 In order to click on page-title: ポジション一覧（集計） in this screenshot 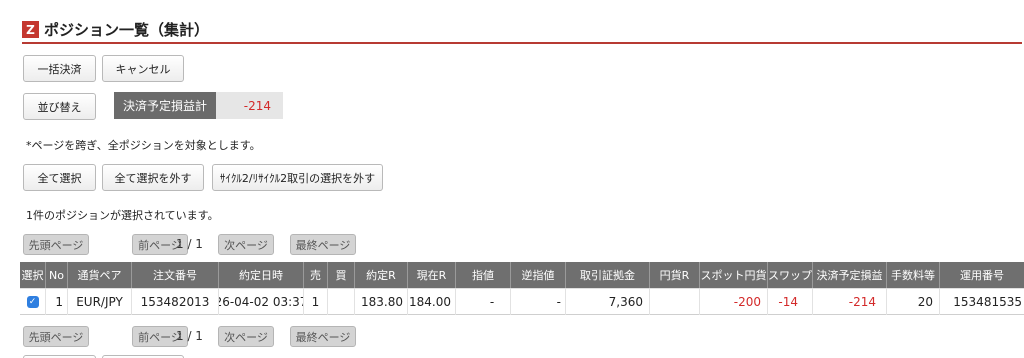, I will do `click(127, 30)`.